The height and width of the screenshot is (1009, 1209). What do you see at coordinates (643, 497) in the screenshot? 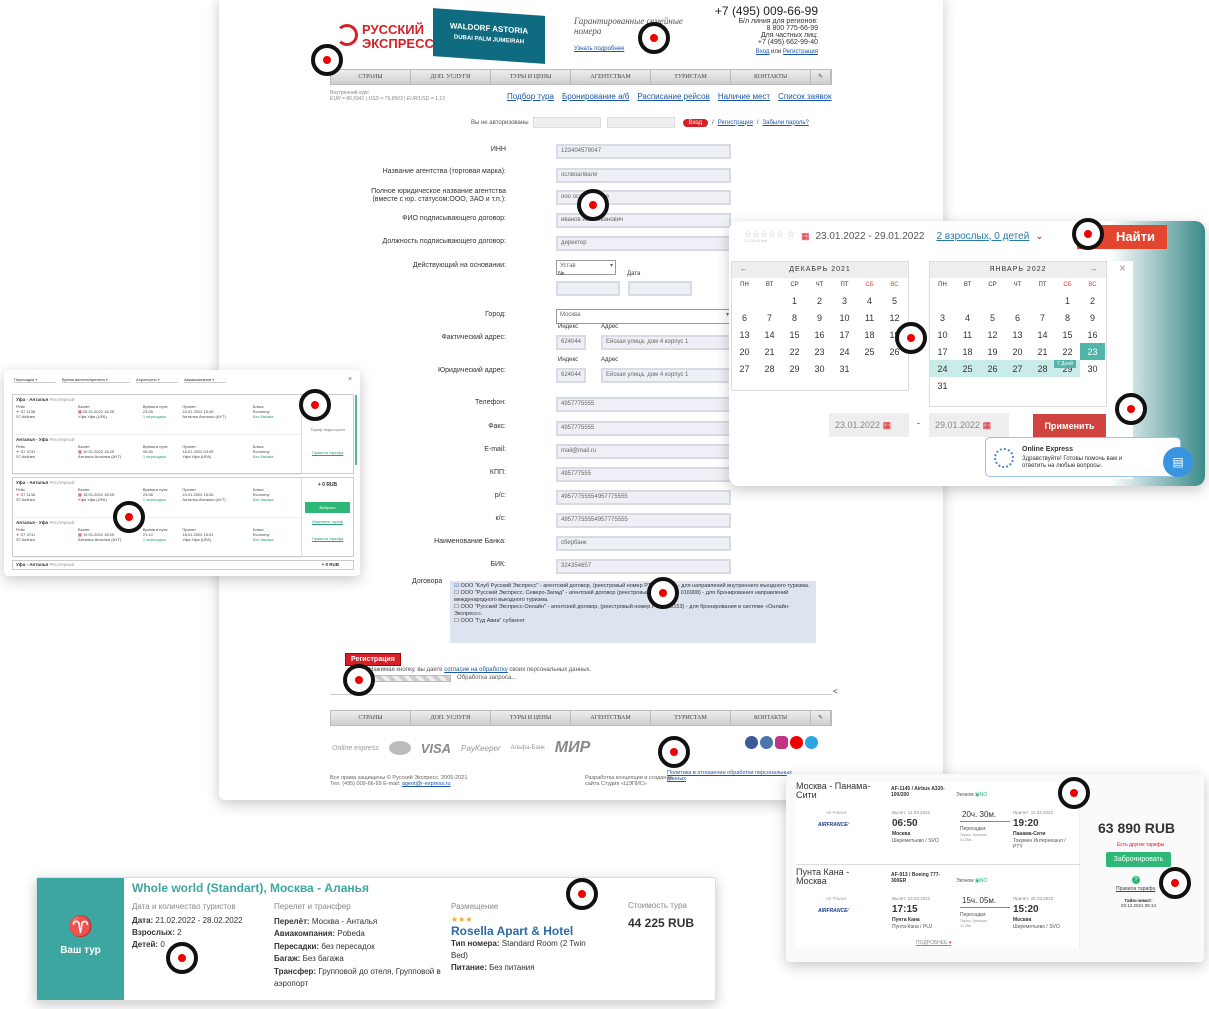
I see `rs-input: 49577755554957775555` at bounding box center [643, 497].